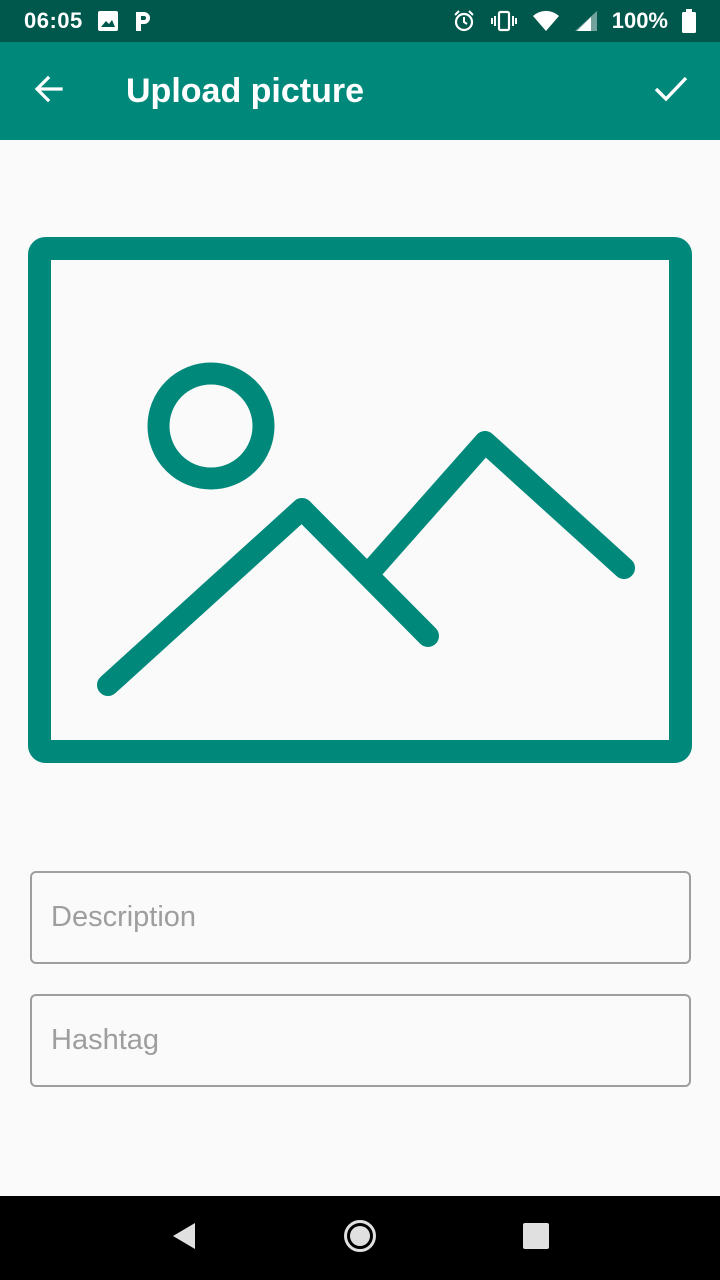 Image resolution: width=720 pixels, height=1280 pixels. I want to click on nav-home-button, so click(360, 1238).